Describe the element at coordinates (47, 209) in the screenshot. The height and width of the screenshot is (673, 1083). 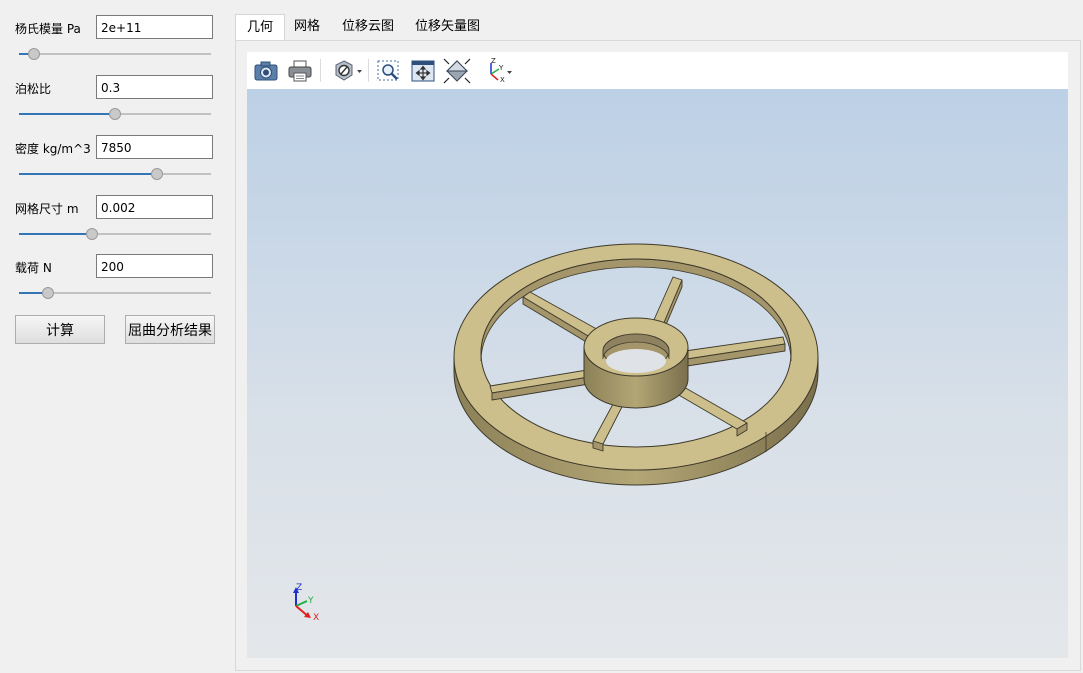
I see `mesh-size-label: 网格尺寸 m` at that location.